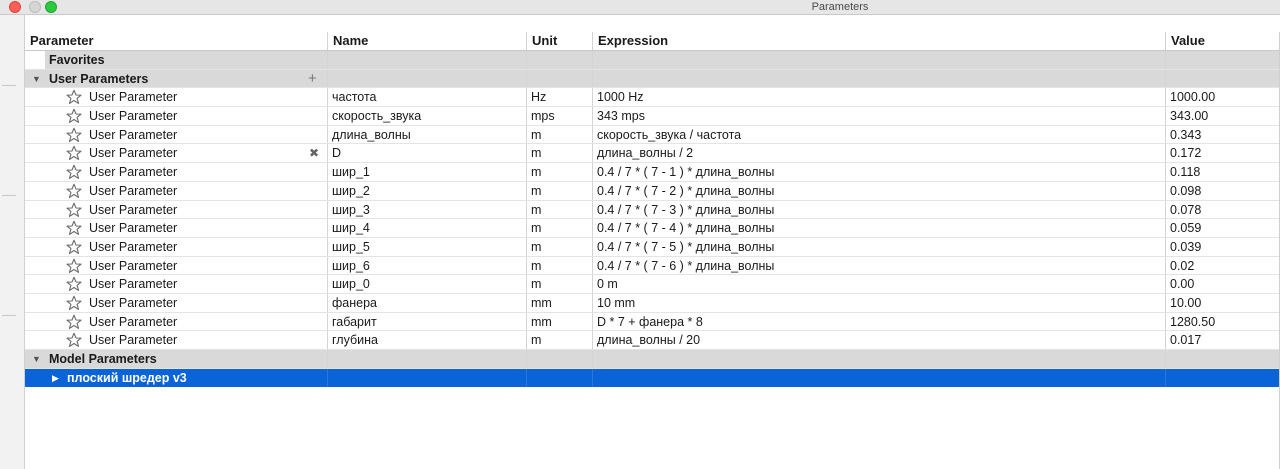  Describe the element at coordinates (879, 41) in the screenshot. I see `column-header-expression: Expression` at that location.